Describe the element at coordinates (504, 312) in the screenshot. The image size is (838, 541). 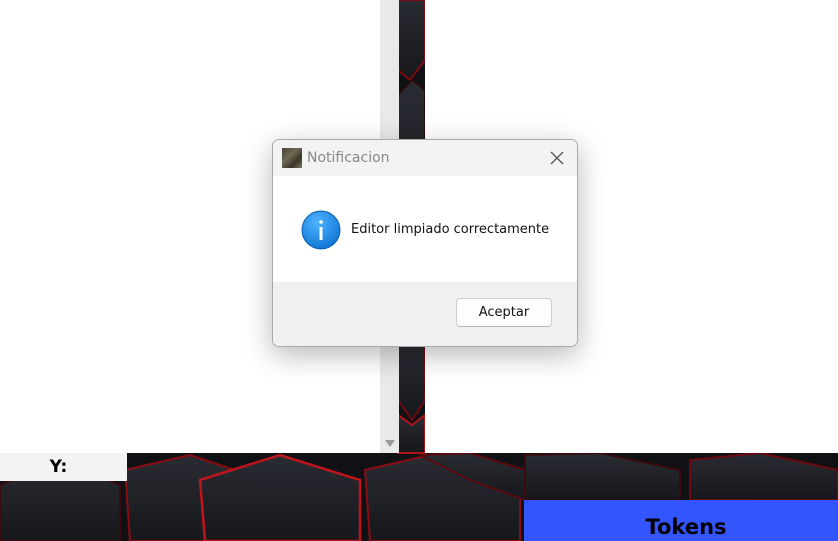
I see `accept-button: Aceptar` at that location.